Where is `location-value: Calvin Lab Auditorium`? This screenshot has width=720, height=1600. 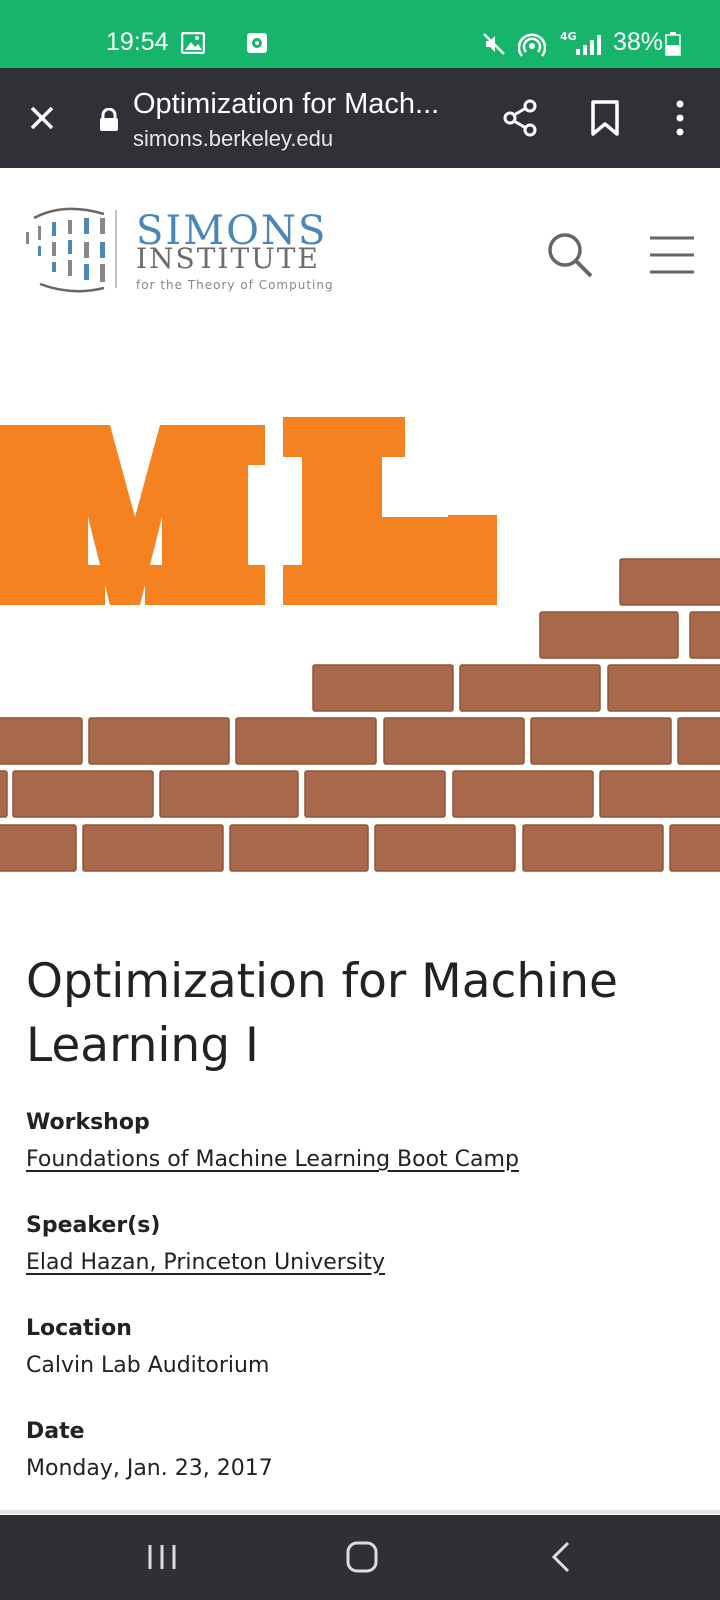
location-value: Calvin Lab Auditorium is located at coordinates (148, 1365).